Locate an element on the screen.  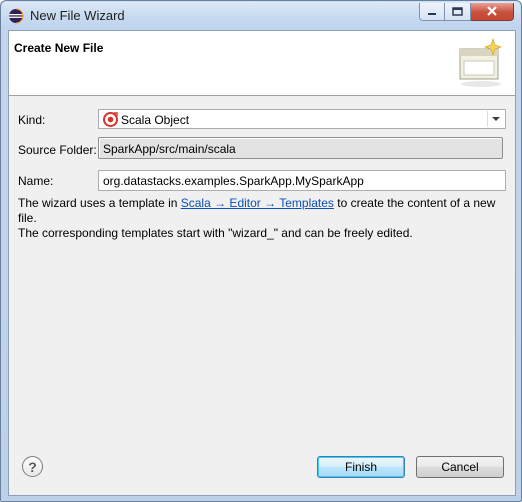
help-button: ? is located at coordinates (32, 466).